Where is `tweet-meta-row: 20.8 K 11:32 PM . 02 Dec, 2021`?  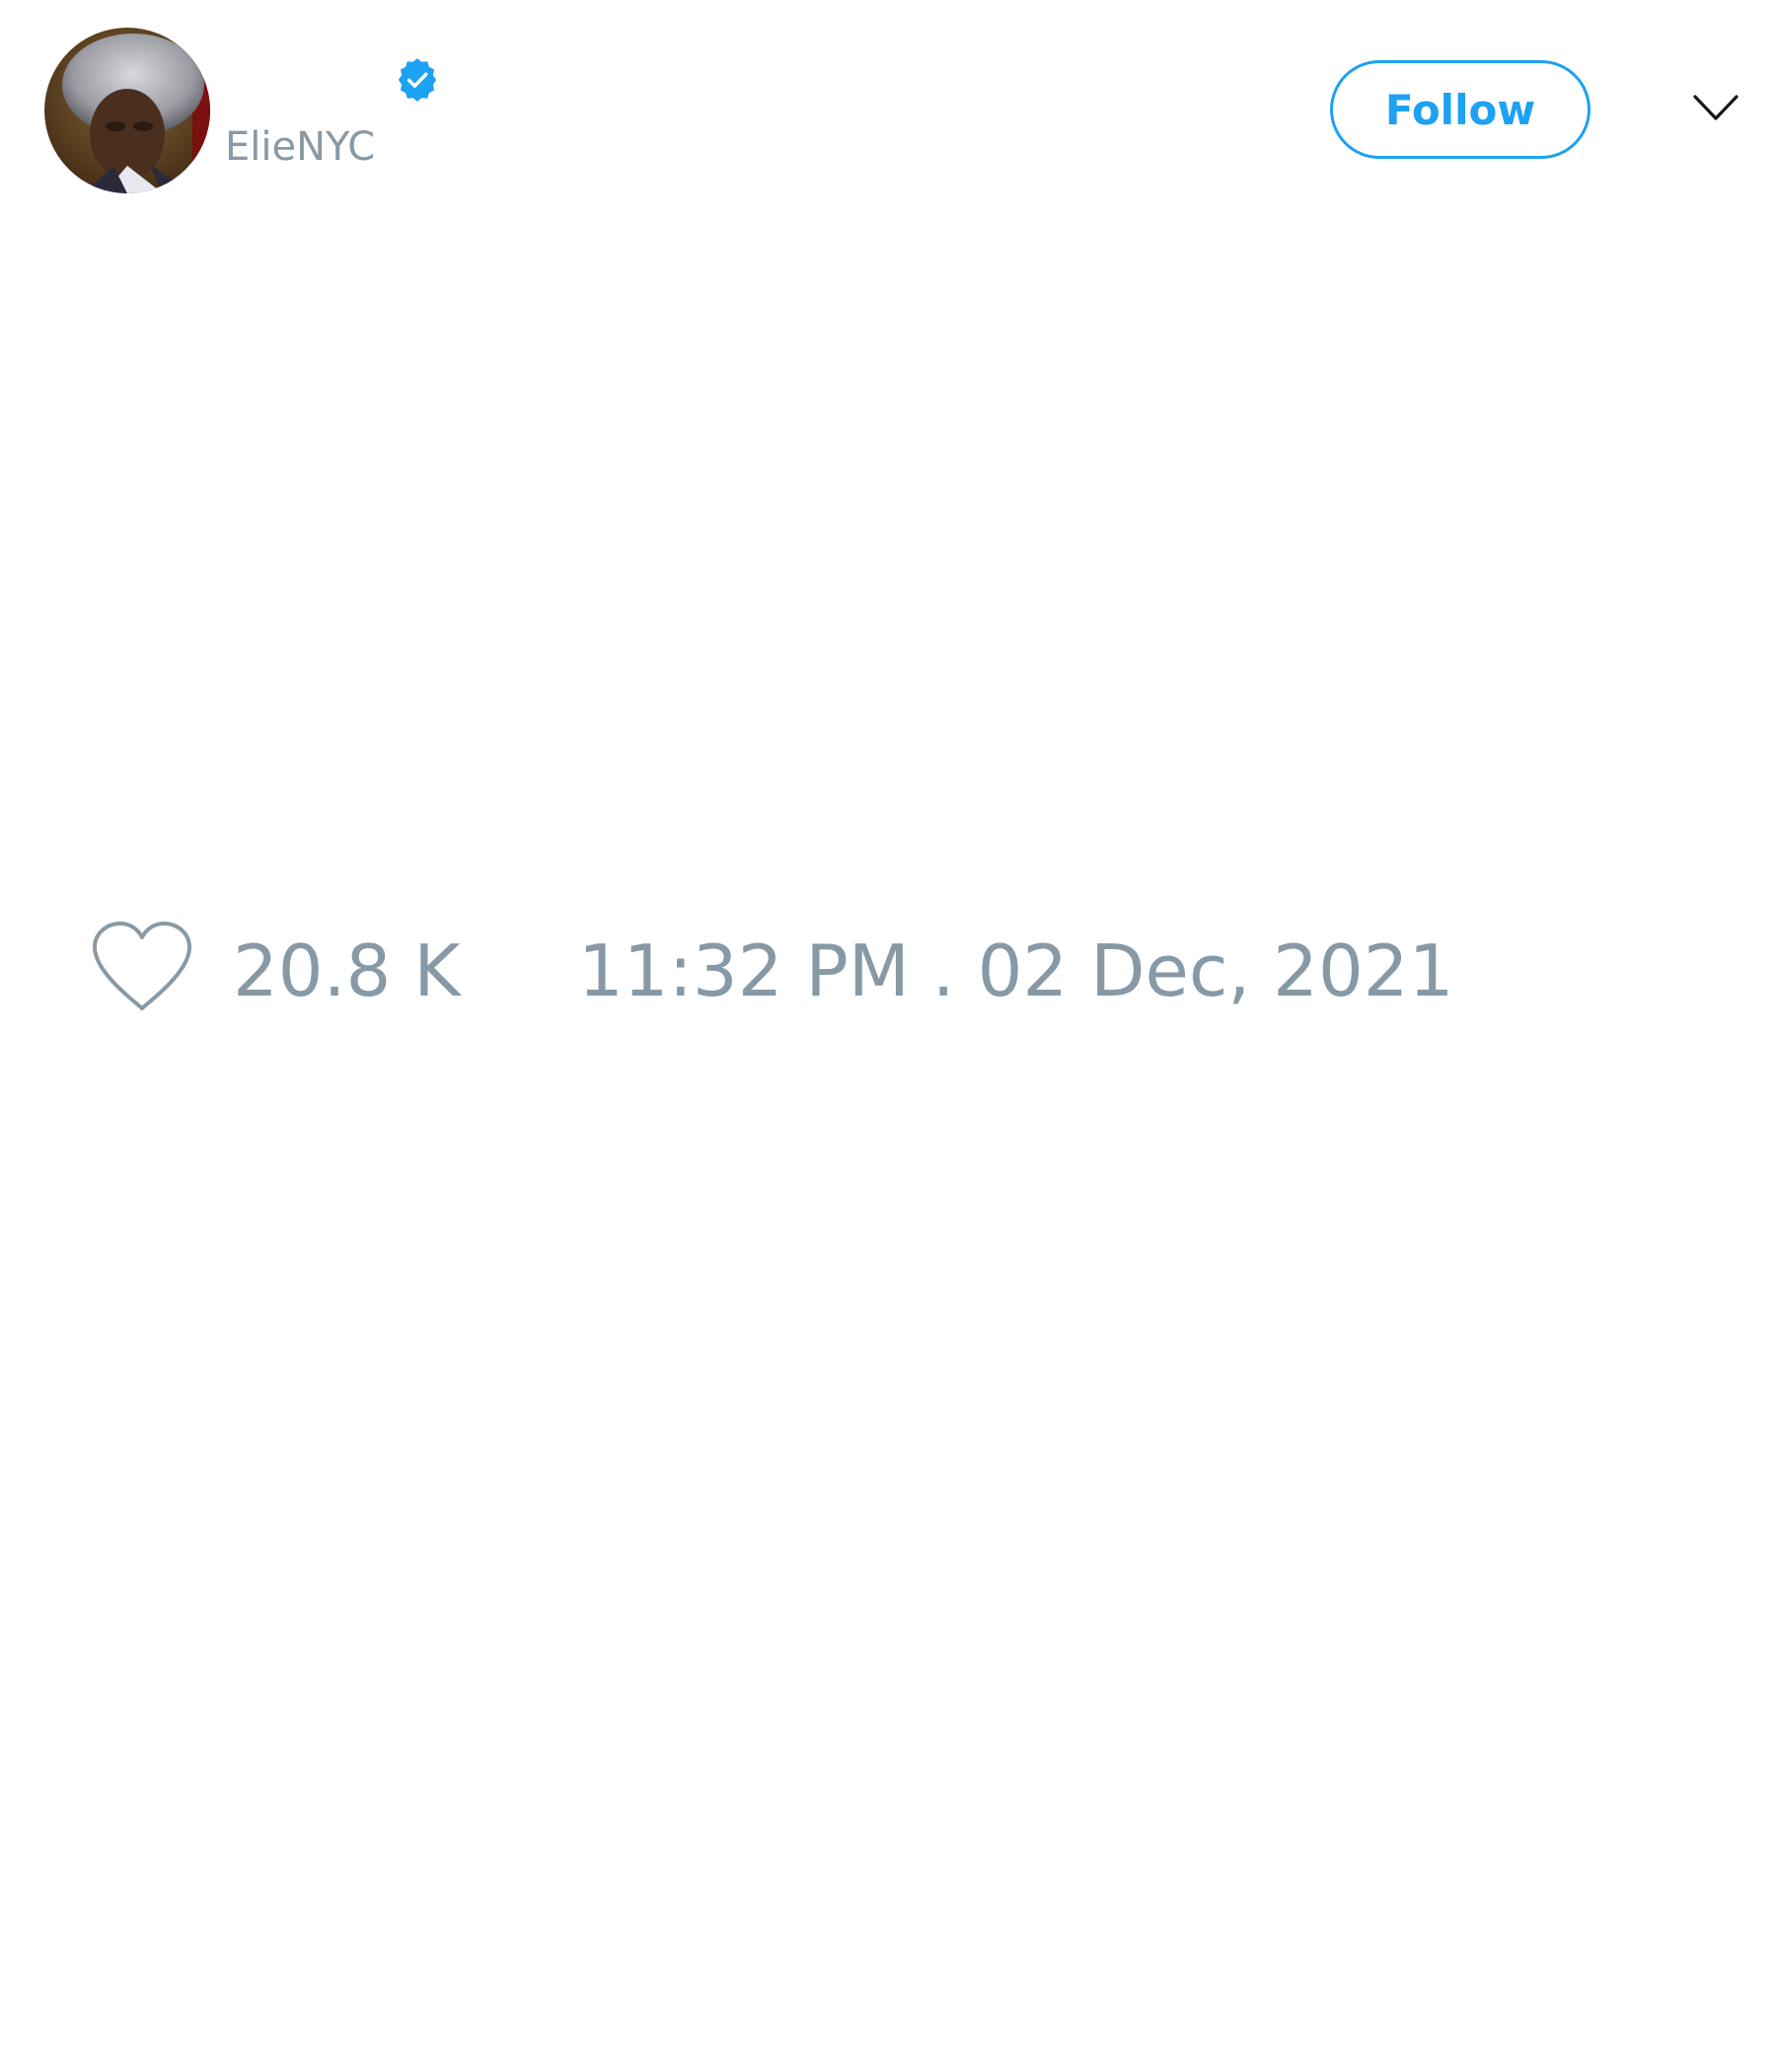
tweet-meta-row: 20.8 K 11:32 PM . 02 Dec, 2021 is located at coordinates (771, 967).